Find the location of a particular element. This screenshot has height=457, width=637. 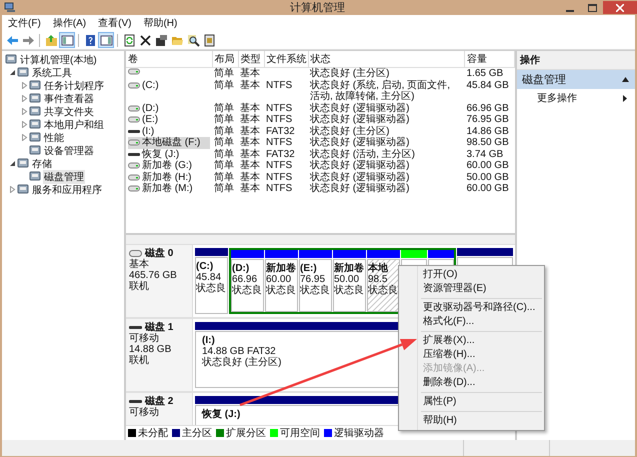

table-cell: 状态良好 (主分区) is located at coordinates (350, 131).